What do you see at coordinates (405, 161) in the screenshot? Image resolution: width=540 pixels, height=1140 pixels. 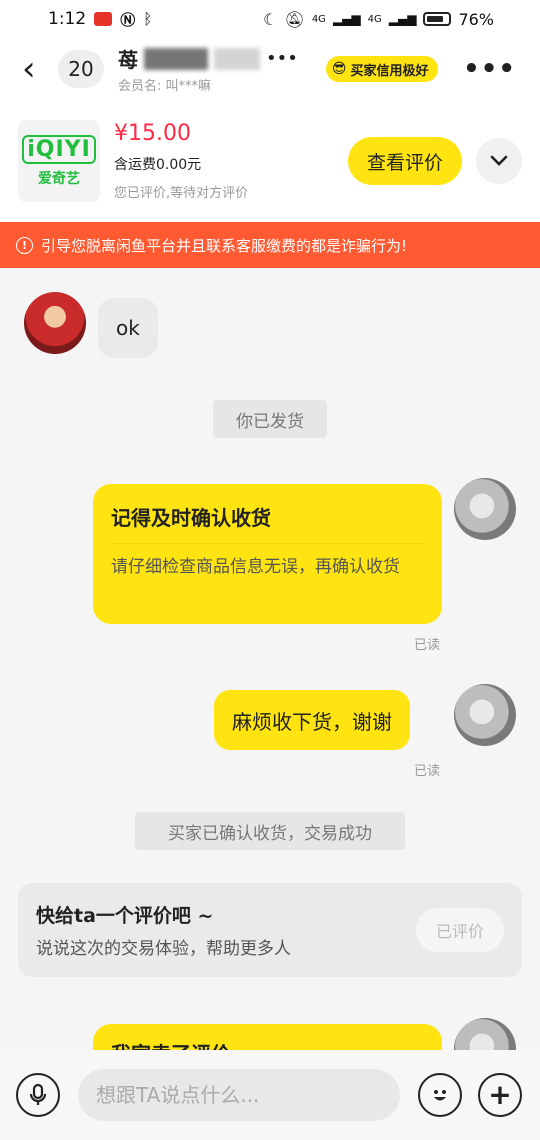 I see `view-review-button: 查看评价` at bounding box center [405, 161].